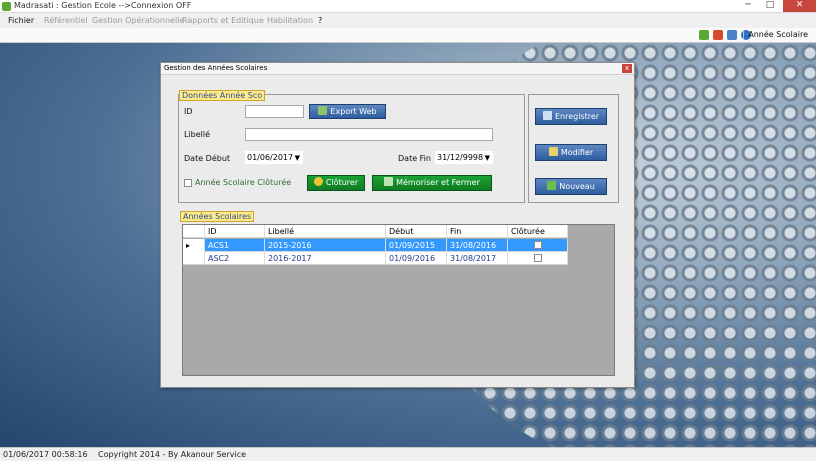 The height and width of the screenshot is (461, 816). Describe the element at coordinates (194, 245) in the screenshot. I see `row-selector-icon: ▸` at that location.